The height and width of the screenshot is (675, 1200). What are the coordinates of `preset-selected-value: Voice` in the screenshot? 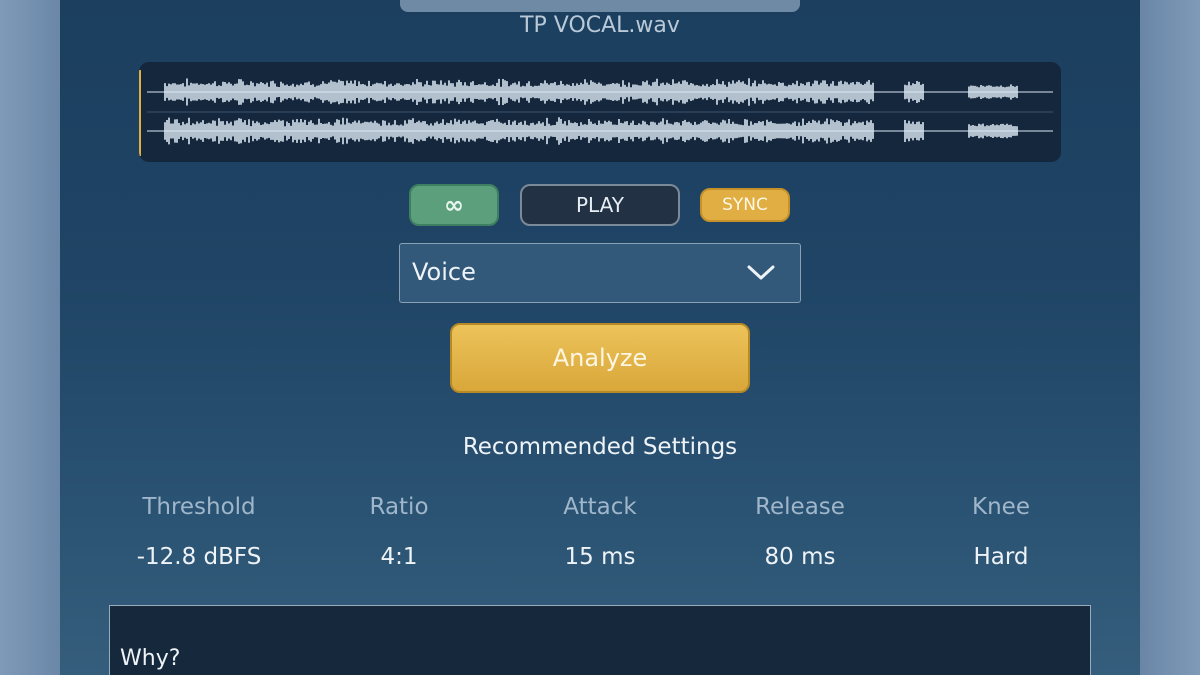 It's located at (444, 272).